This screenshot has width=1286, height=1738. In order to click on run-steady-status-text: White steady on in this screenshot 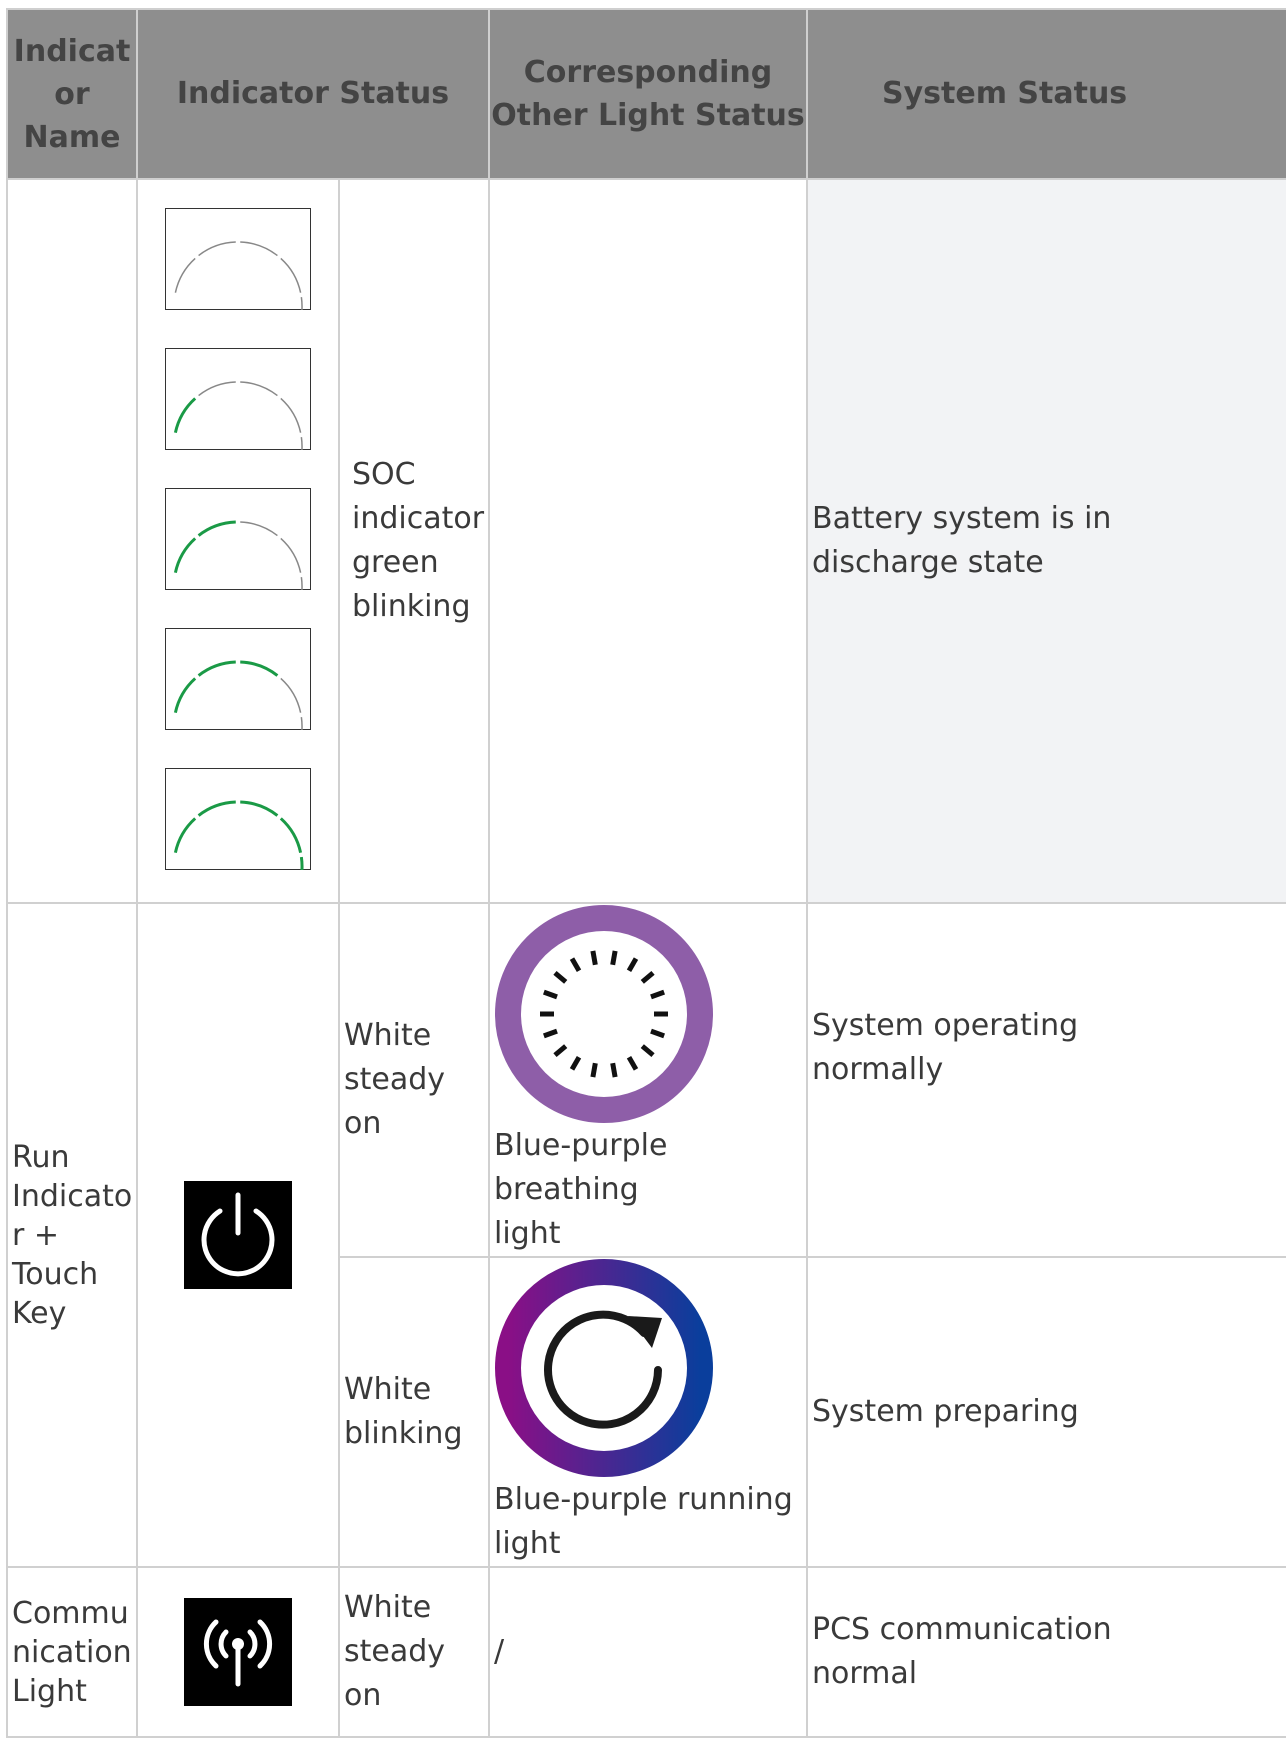, I will do `click(395, 1079)`.